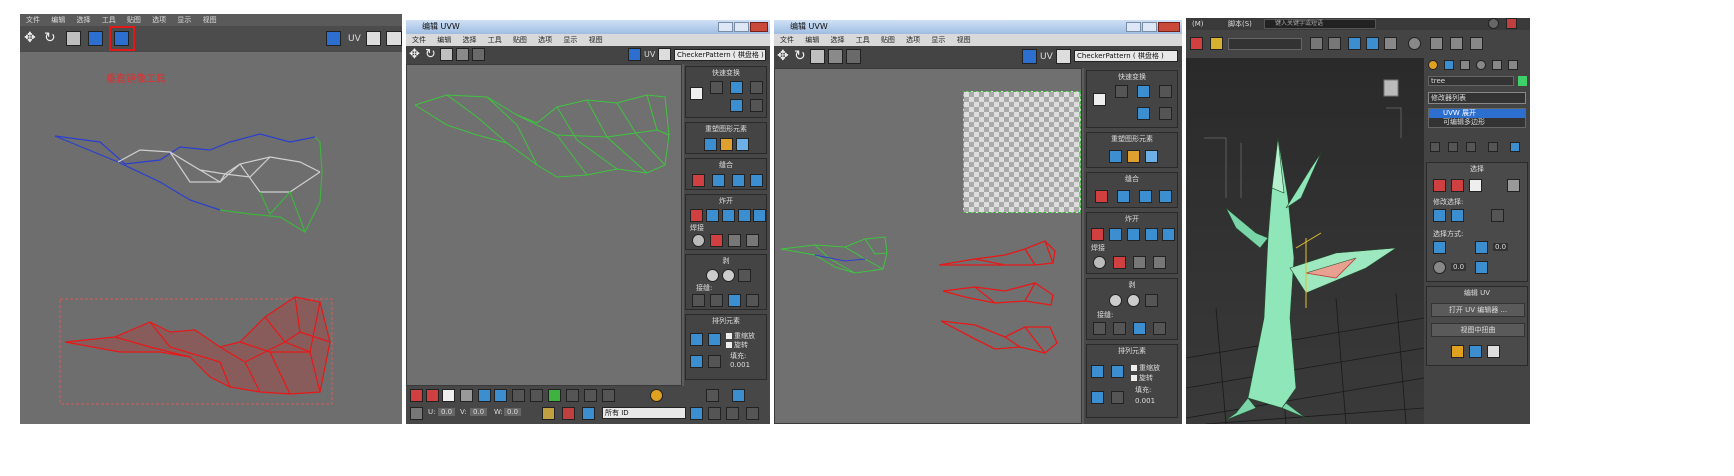  I want to click on shrink-icon, so click(500, 395).